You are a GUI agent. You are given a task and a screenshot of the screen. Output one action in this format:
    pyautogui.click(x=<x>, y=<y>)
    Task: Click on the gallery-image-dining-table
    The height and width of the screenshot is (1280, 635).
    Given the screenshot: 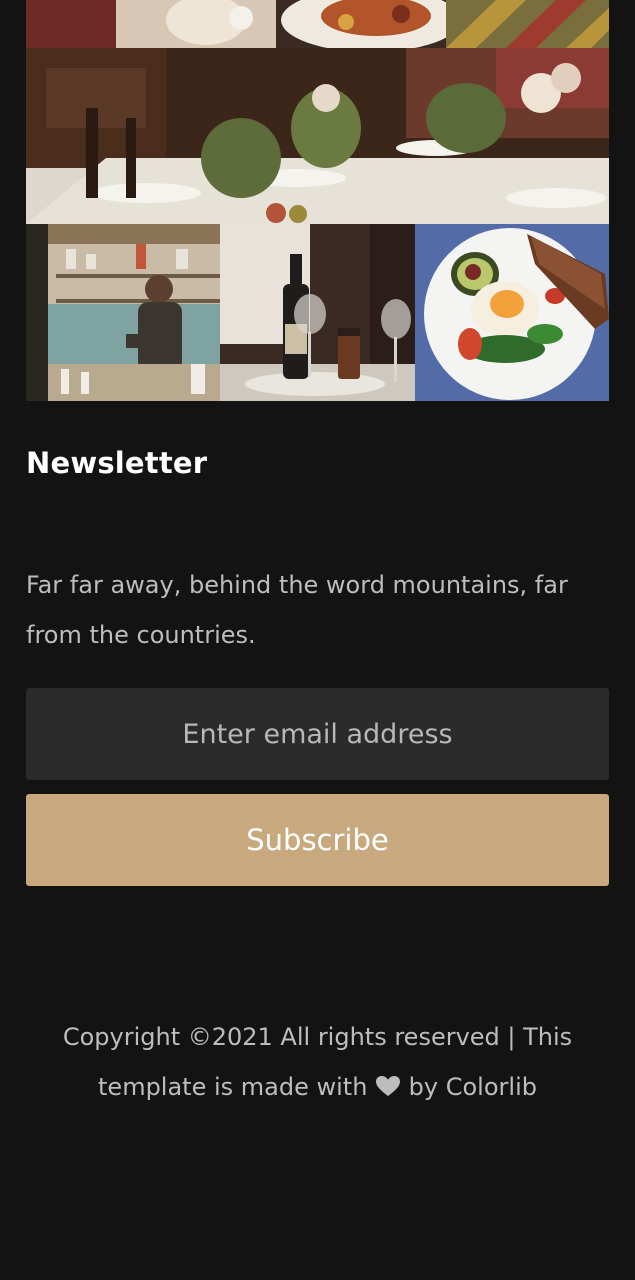 What is the action you would take?
    pyautogui.click(x=317, y=136)
    